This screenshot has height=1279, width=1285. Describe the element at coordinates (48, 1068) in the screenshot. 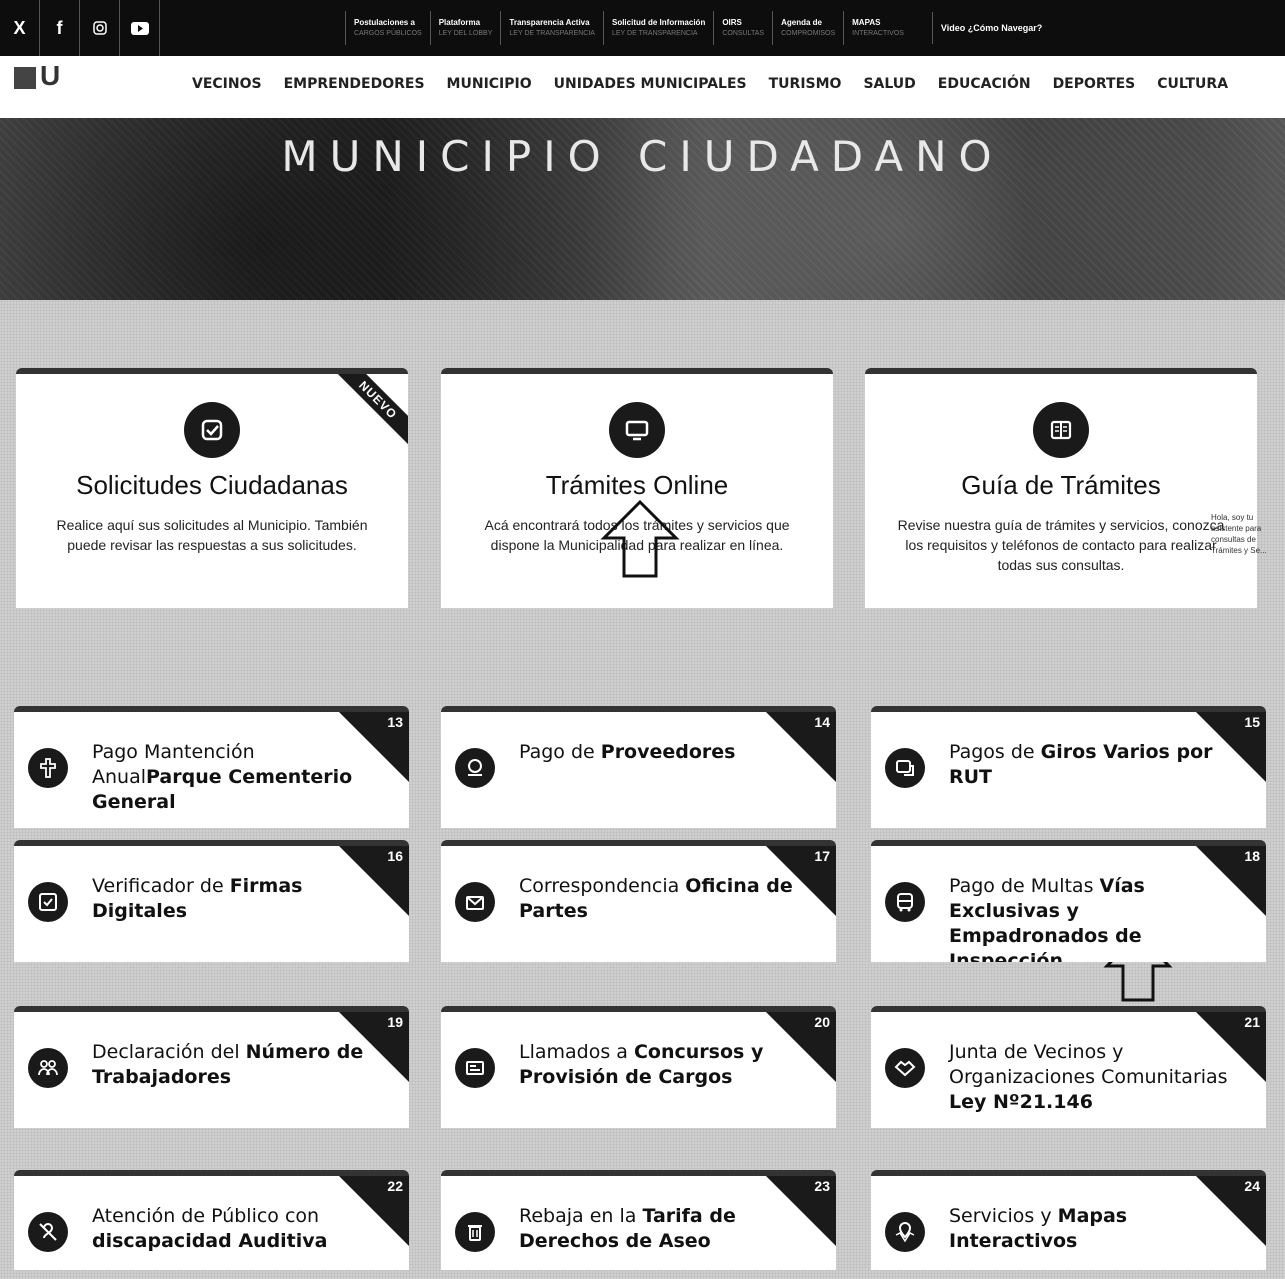

I see `workers-icon` at that location.